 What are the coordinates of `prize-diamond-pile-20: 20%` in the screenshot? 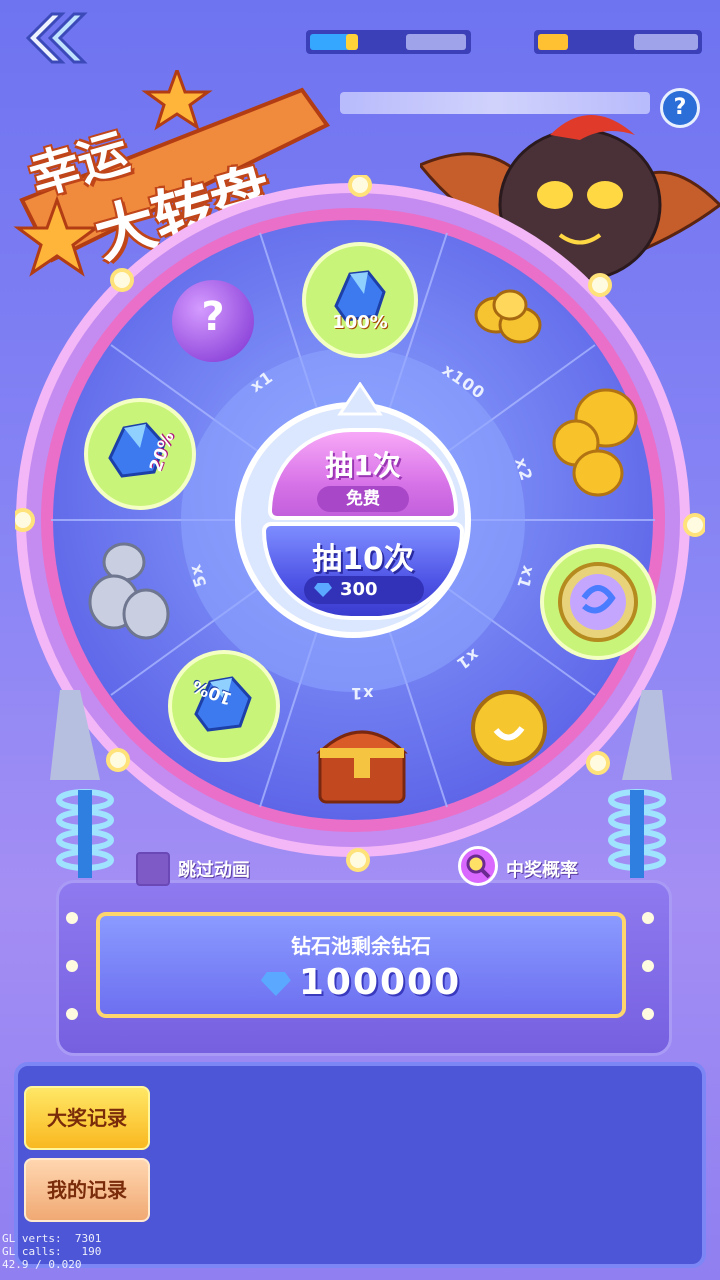 It's located at (140, 454).